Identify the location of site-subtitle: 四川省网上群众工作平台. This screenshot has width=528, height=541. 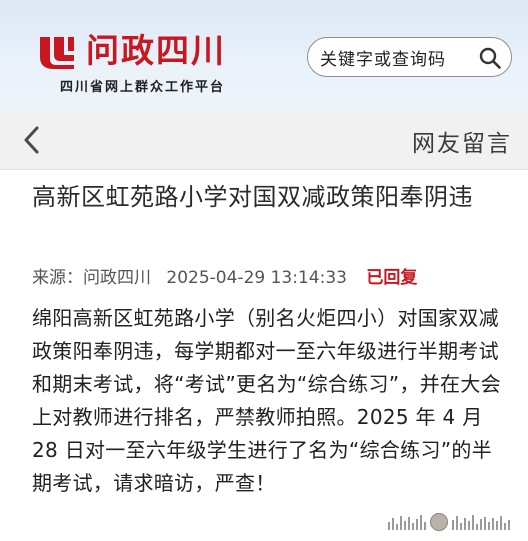
(143, 87).